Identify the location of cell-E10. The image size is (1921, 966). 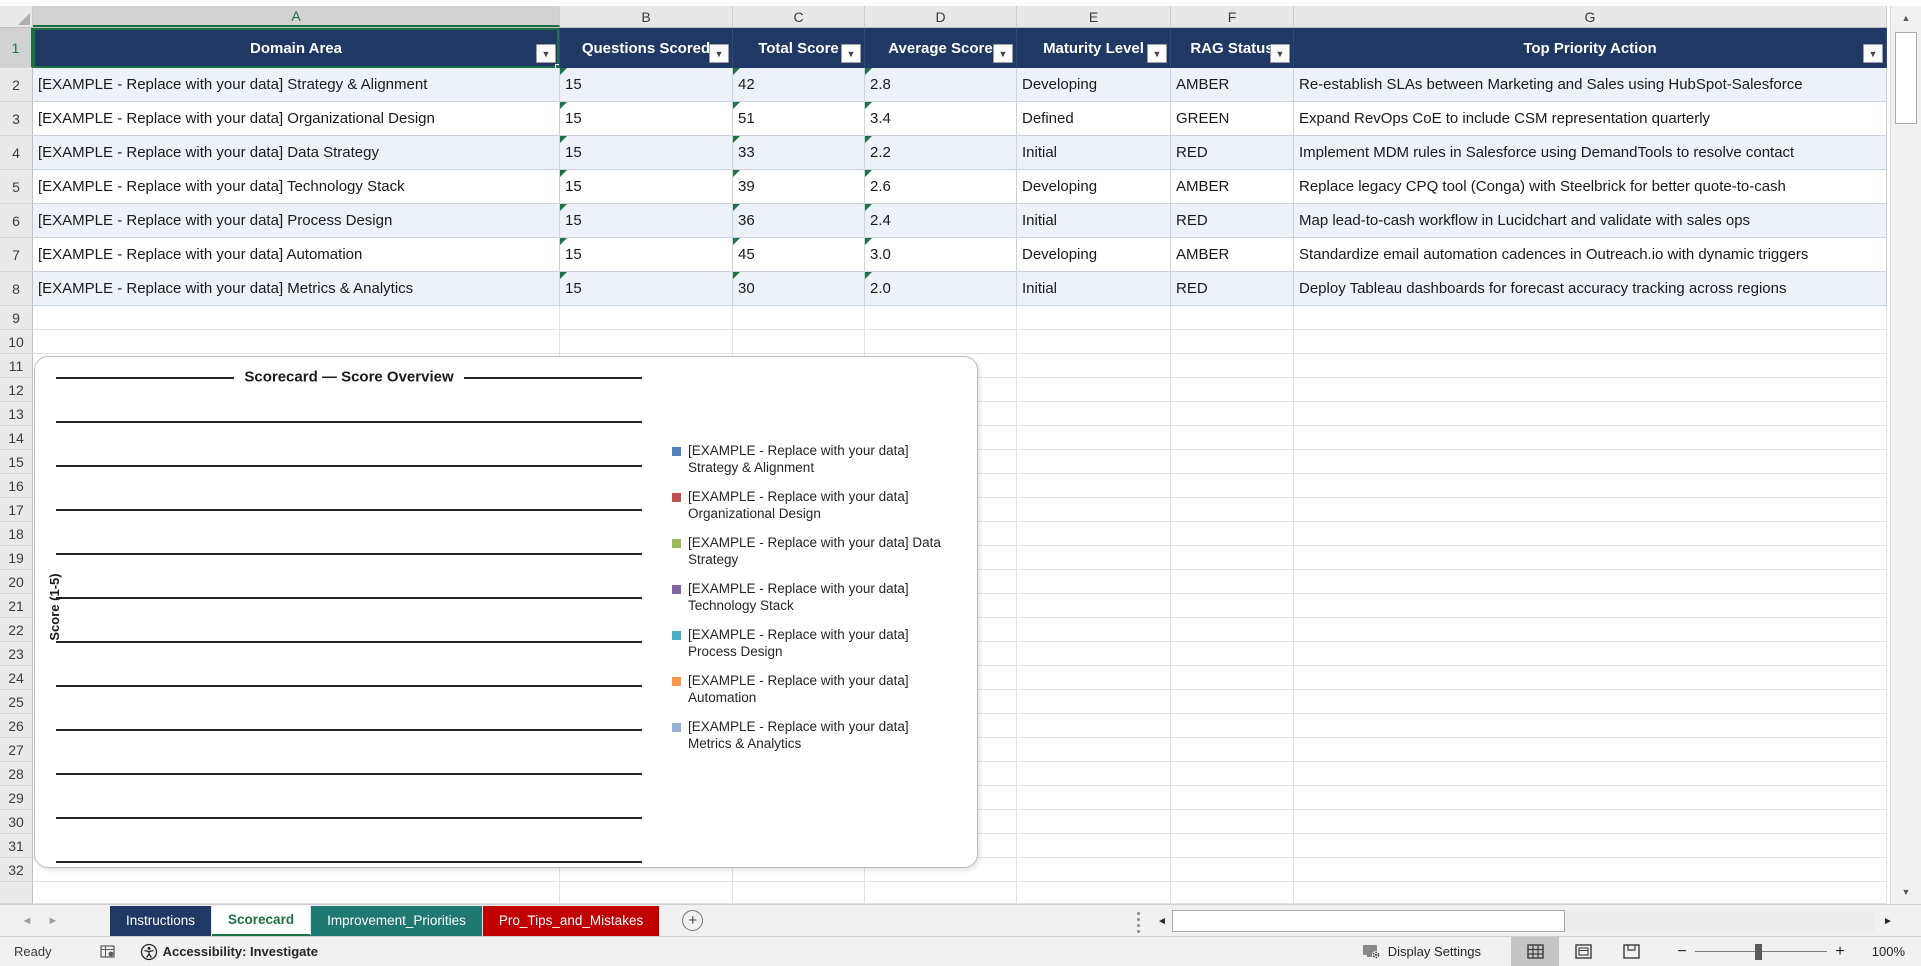
(1094, 342).